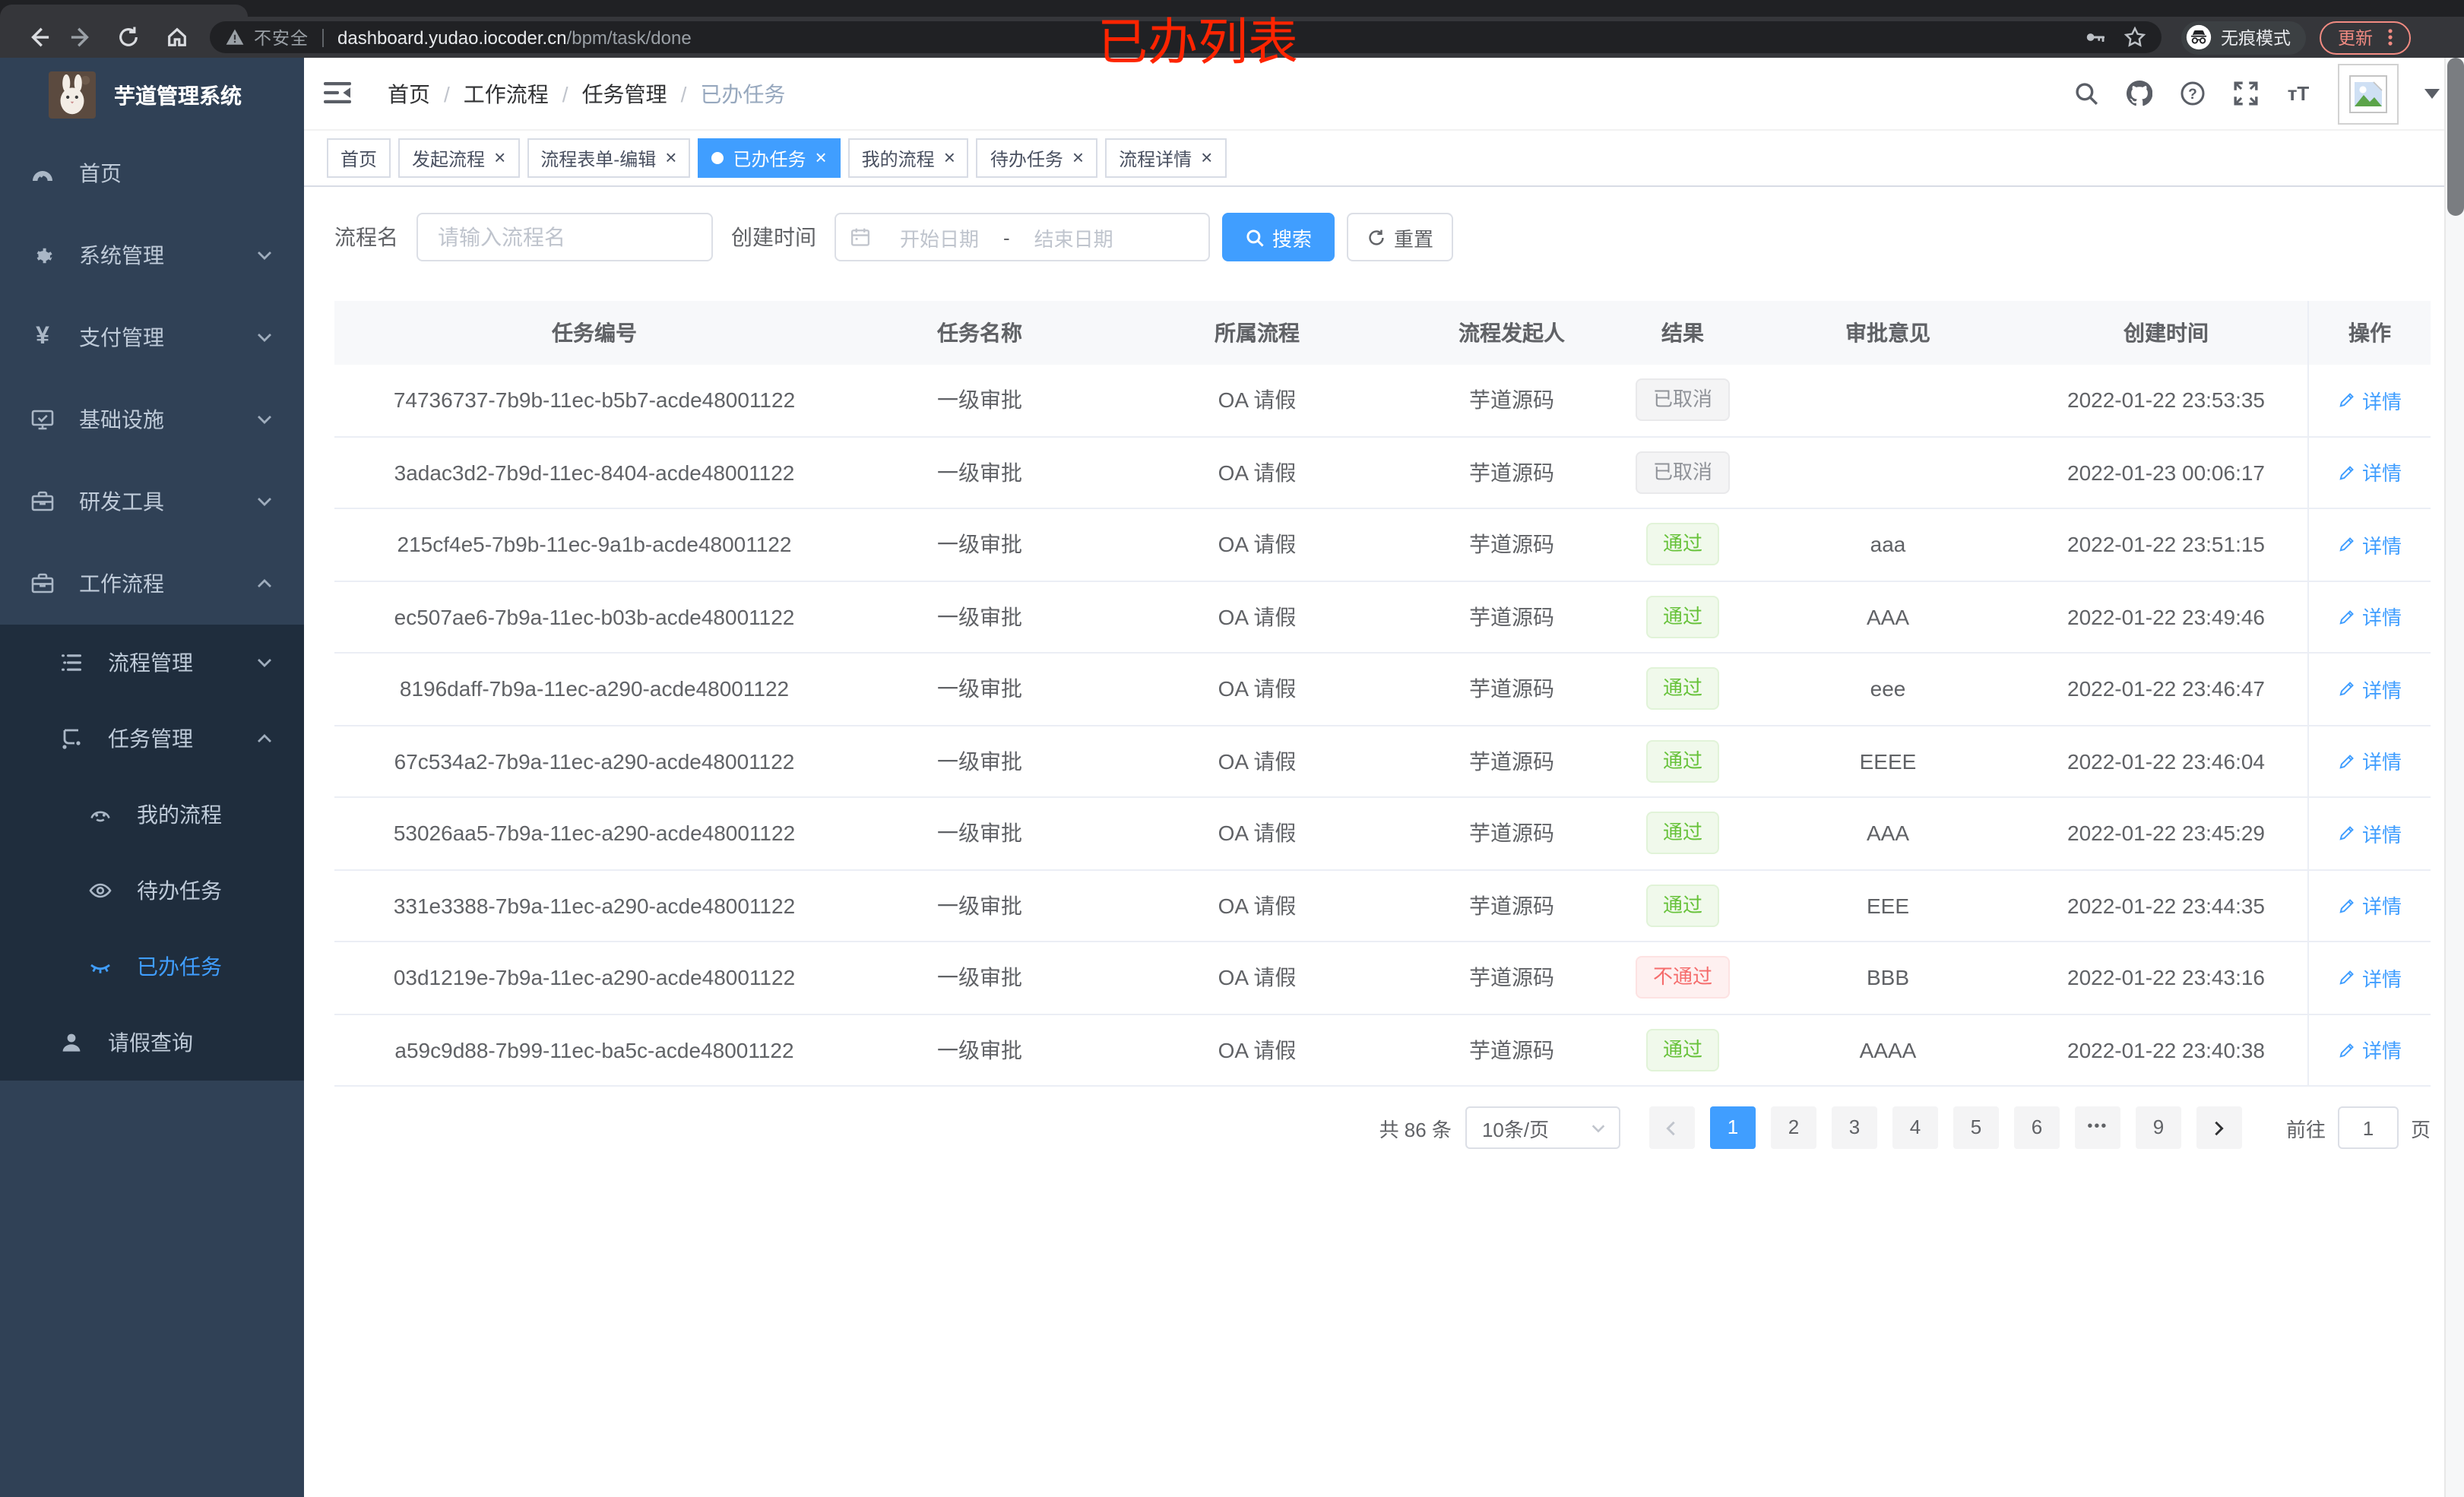 The height and width of the screenshot is (1497, 2464). I want to click on page-button-6: 6, so click(2037, 1127).